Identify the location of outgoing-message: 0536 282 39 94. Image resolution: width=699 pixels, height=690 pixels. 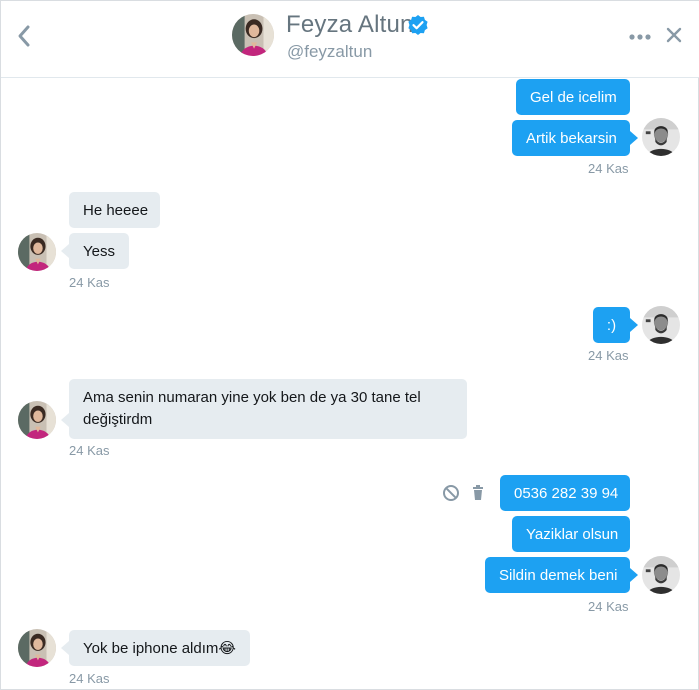
(565, 493).